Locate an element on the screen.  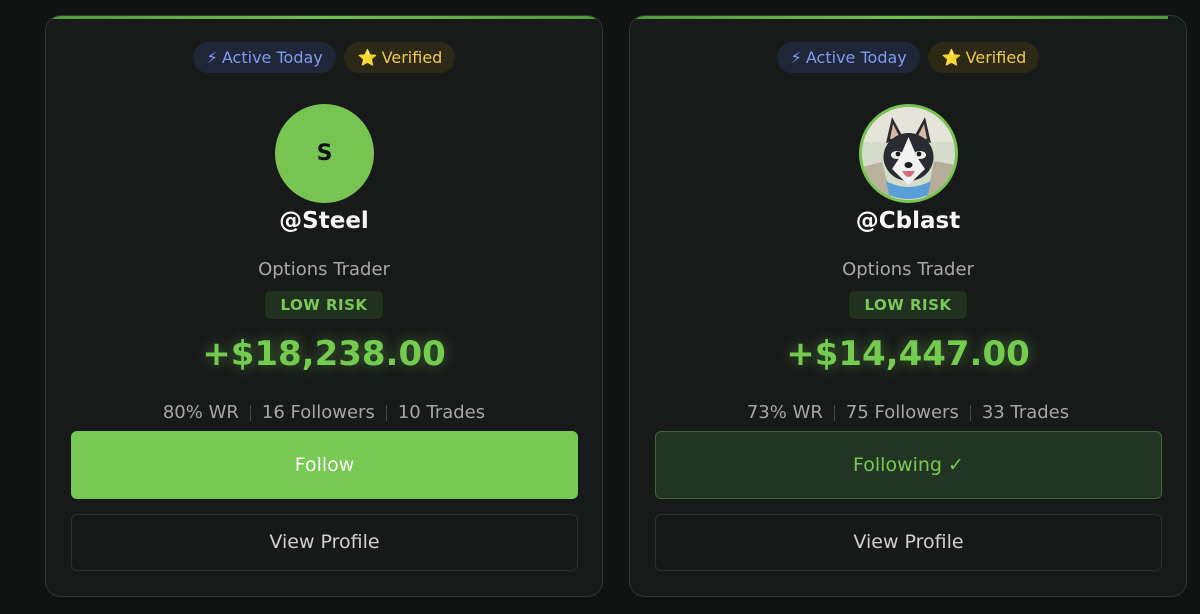
husky-dog-photo is located at coordinates (908, 153).